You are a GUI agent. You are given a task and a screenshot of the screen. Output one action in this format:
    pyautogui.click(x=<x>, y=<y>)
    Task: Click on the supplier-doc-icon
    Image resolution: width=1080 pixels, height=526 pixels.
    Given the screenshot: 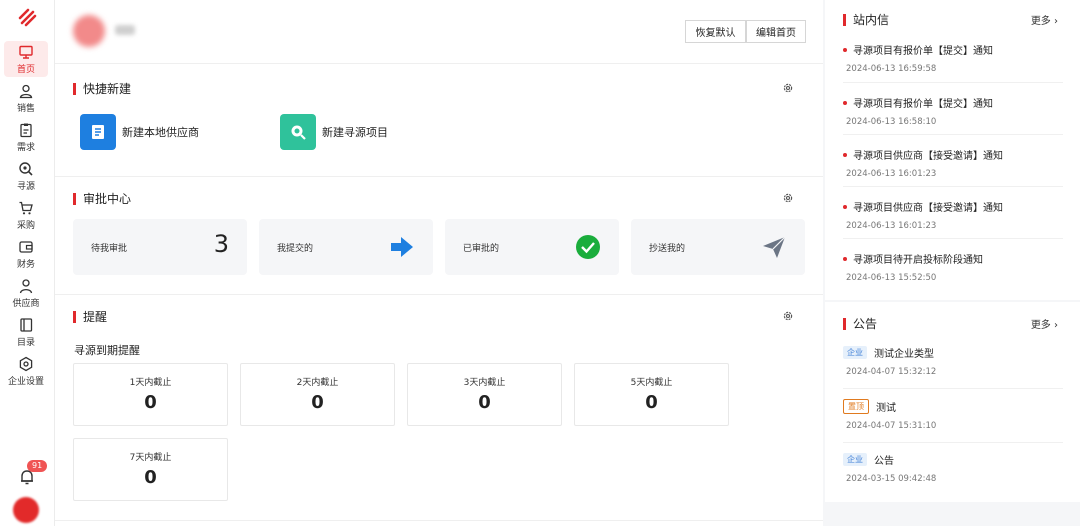 What is the action you would take?
    pyautogui.click(x=98, y=132)
    